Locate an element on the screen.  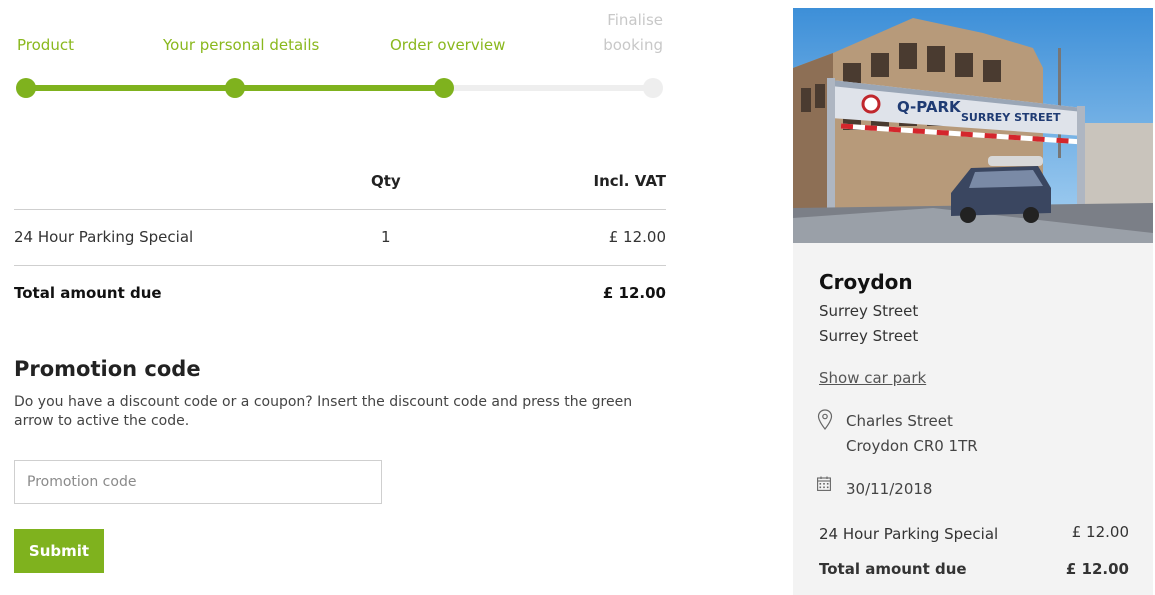
total-value: £ 12.00 is located at coordinates (634, 293).